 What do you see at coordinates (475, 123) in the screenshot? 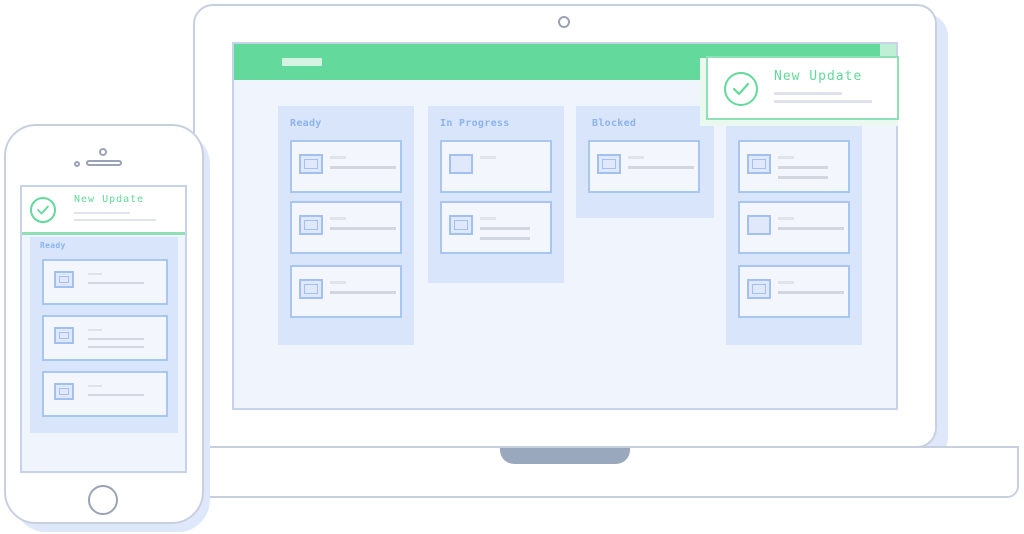
I see `column-title: In Progress` at bounding box center [475, 123].